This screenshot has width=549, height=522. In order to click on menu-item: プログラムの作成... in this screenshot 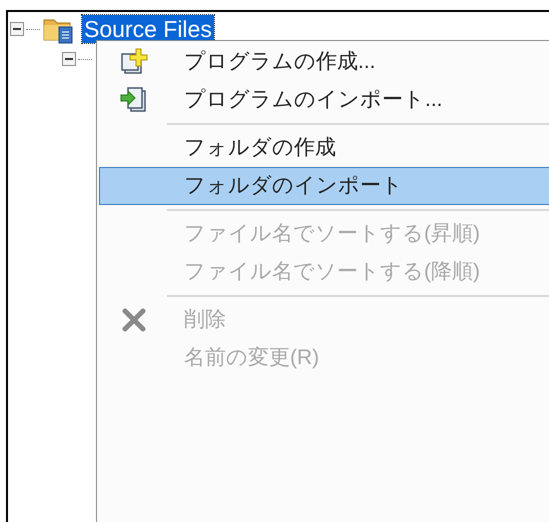, I will do `click(324, 62)`.